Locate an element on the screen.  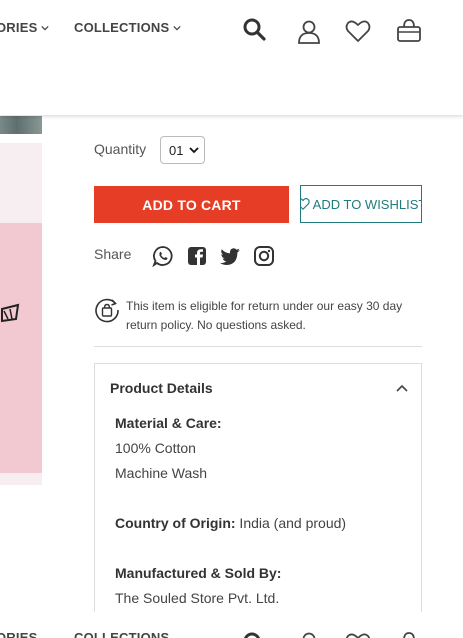
share-label: Share is located at coordinates (113, 254).